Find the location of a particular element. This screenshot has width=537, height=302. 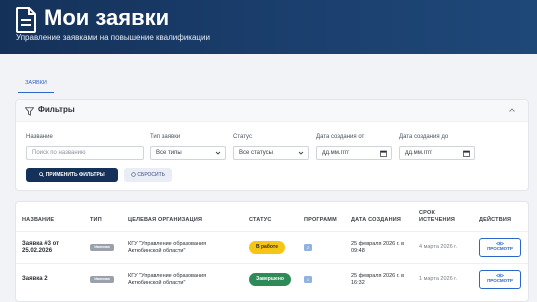

reset-filters-label: СБРОСИТЬ is located at coordinates (151, 175).